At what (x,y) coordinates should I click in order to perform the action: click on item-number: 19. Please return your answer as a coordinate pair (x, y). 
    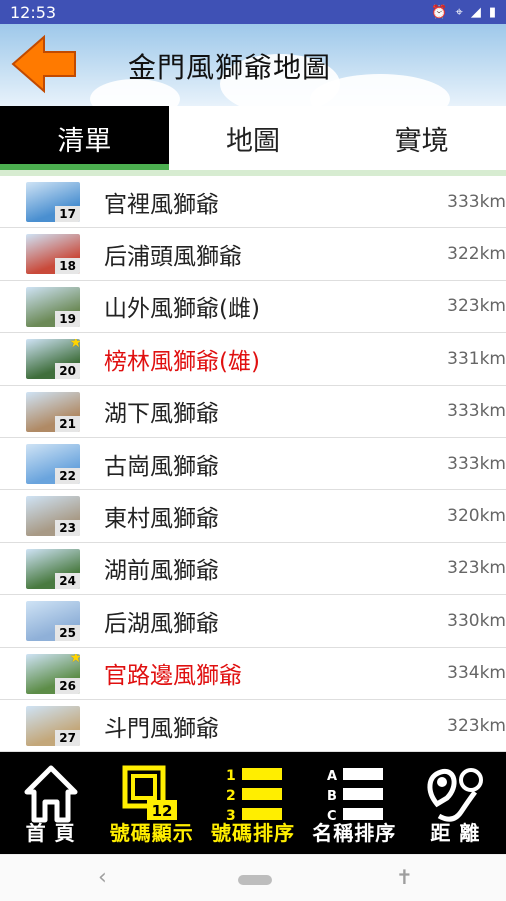
    Looking at the image, I should click on (67, 318).